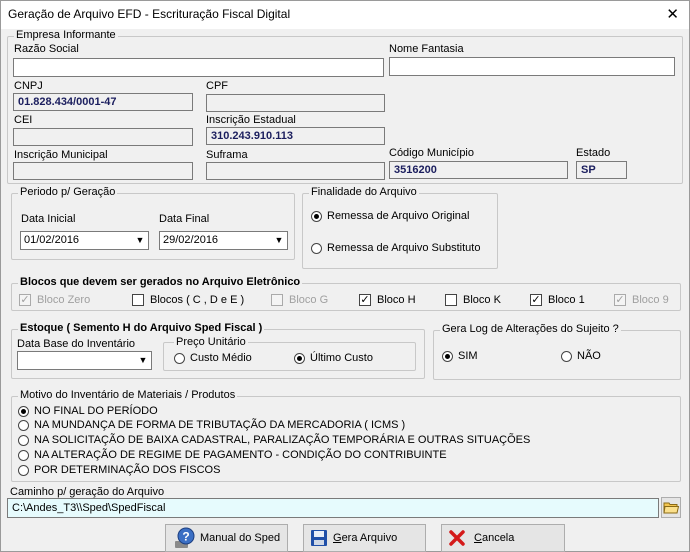 This screenshot has width=690, height=552. What do you see at coordinates (532, 66) in the screenshot?
I see `nome-fantasia-field` at bounding box center [532, 66].